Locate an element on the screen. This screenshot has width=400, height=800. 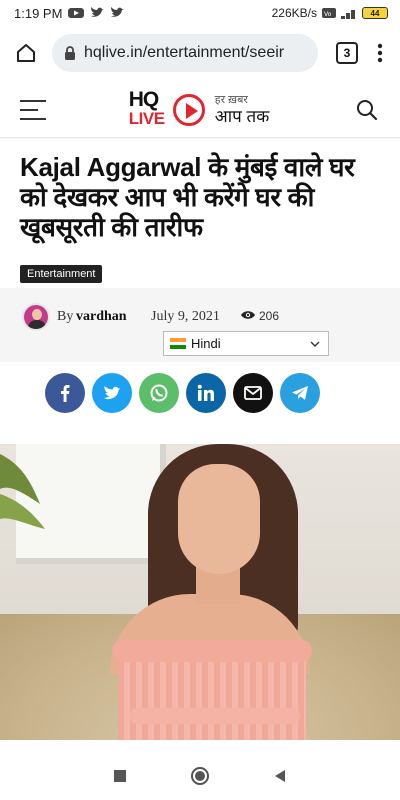
square-icon is located at coordinates (120, 776).